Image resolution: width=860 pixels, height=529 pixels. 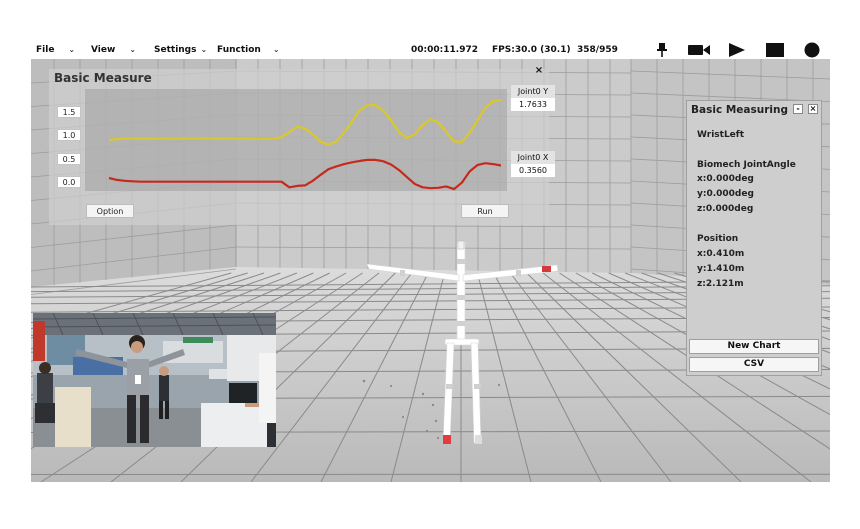 What do you see at coordinates (461, 245) in the screenshot?
I see `head-segment` at bounding box center [461, 245].